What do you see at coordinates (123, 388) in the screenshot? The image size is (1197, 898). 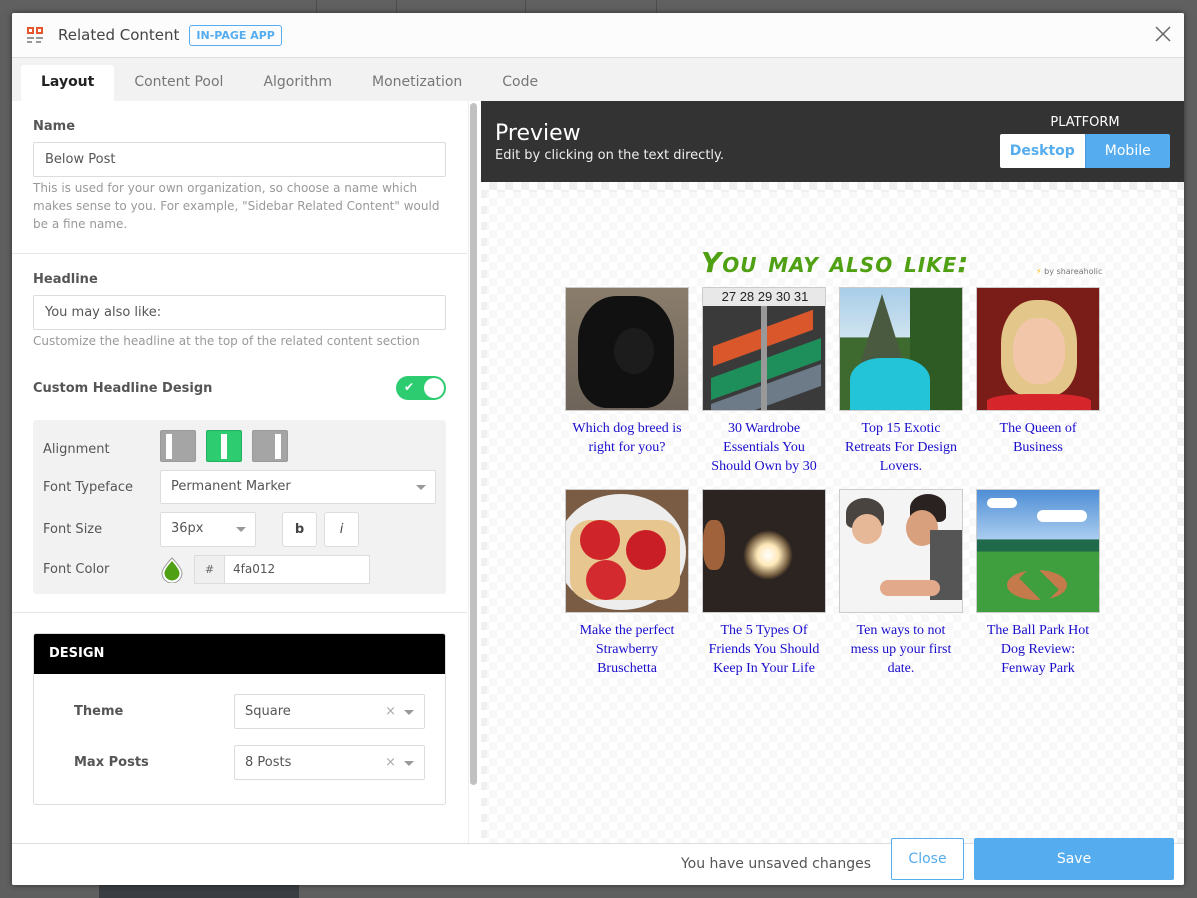 I see `custom-headline-design-label: Custom Headline Design` at bounding box center [123, 388].